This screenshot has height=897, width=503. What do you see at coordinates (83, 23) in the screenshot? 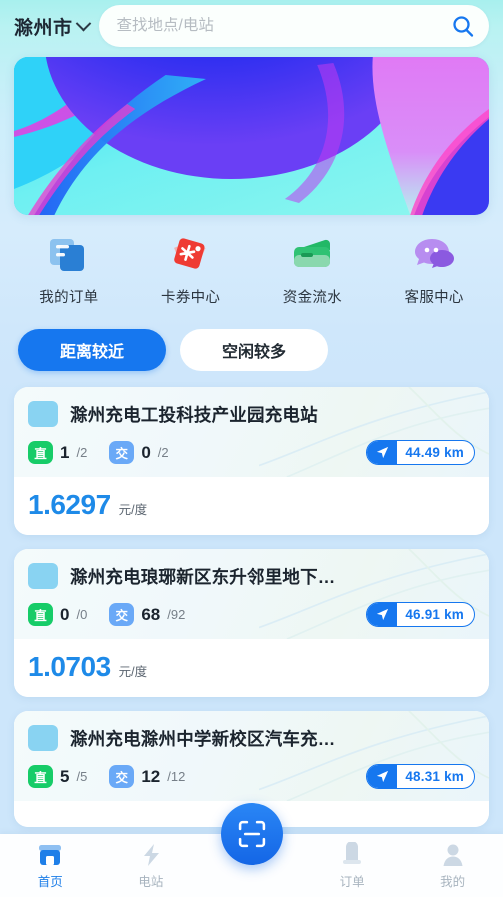
I see `chevron-down-icon` at bounding box center [83, 23].